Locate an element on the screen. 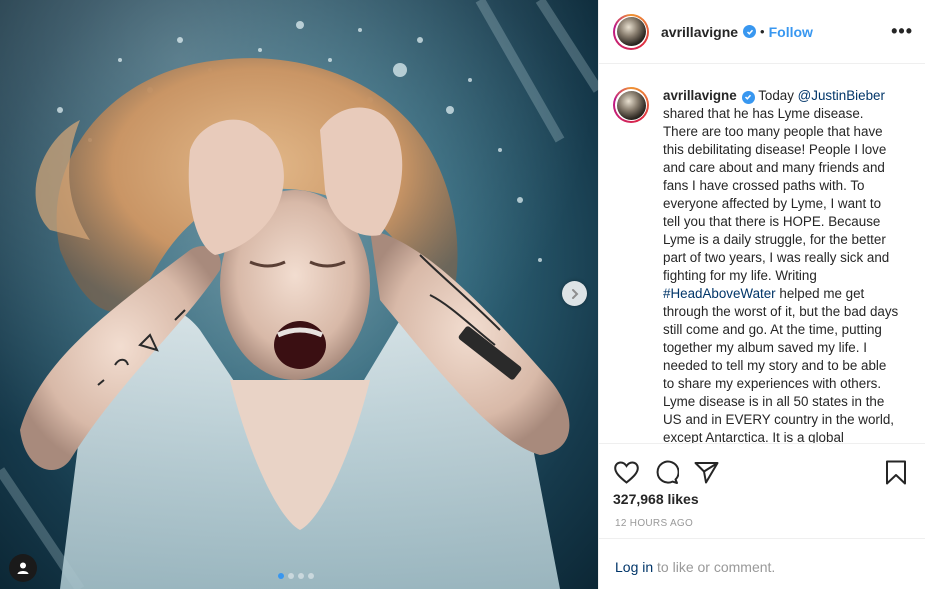 This screenshot has width=925, height=589. caption-avatar is located at coordinates (631, 105).